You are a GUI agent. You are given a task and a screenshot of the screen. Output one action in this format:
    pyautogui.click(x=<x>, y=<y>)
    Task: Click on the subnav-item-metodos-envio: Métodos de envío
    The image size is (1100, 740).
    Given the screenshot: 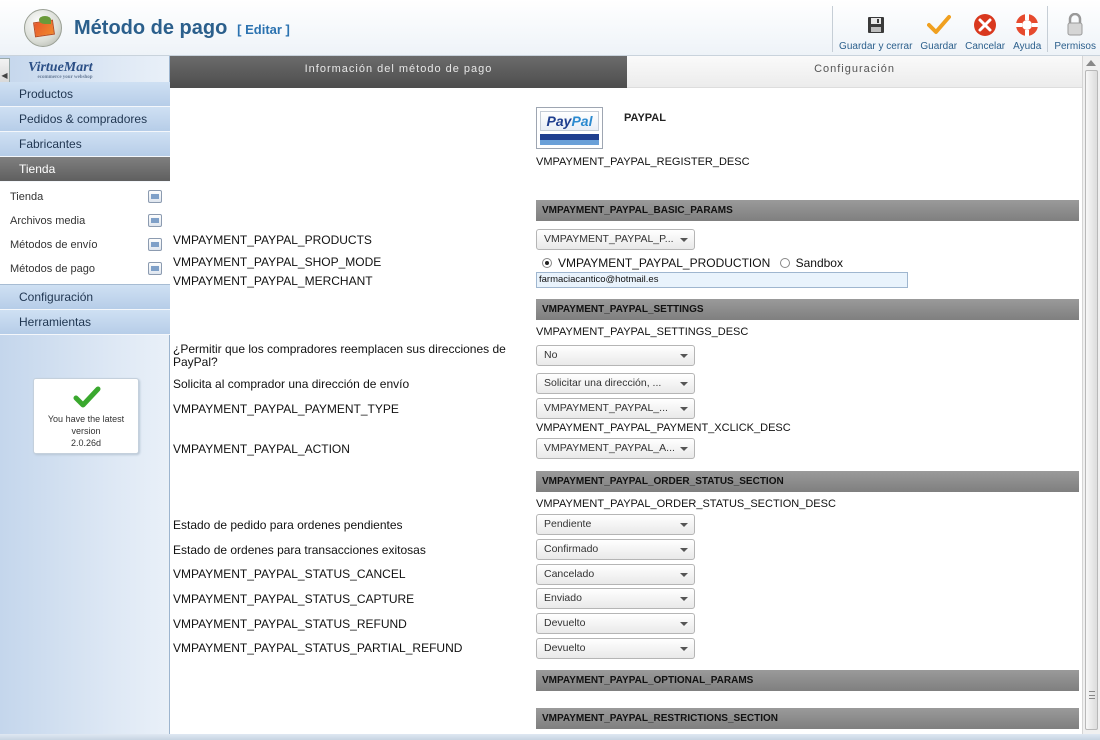 What is the action you would take?
    pyautogui.click(x=85, y=245)
    